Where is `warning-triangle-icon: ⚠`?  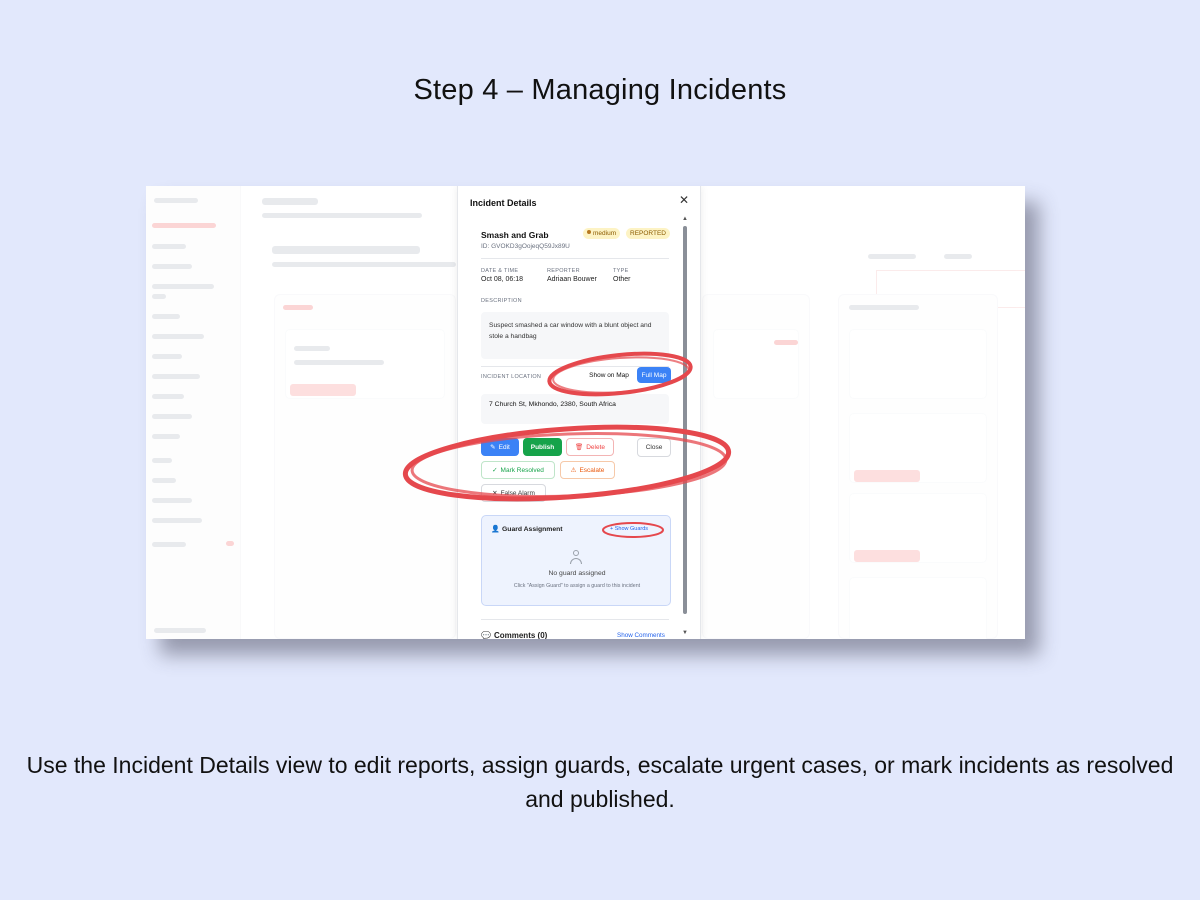 warning-triangle-icon: ⚠ is located at coordinates (573, 470).